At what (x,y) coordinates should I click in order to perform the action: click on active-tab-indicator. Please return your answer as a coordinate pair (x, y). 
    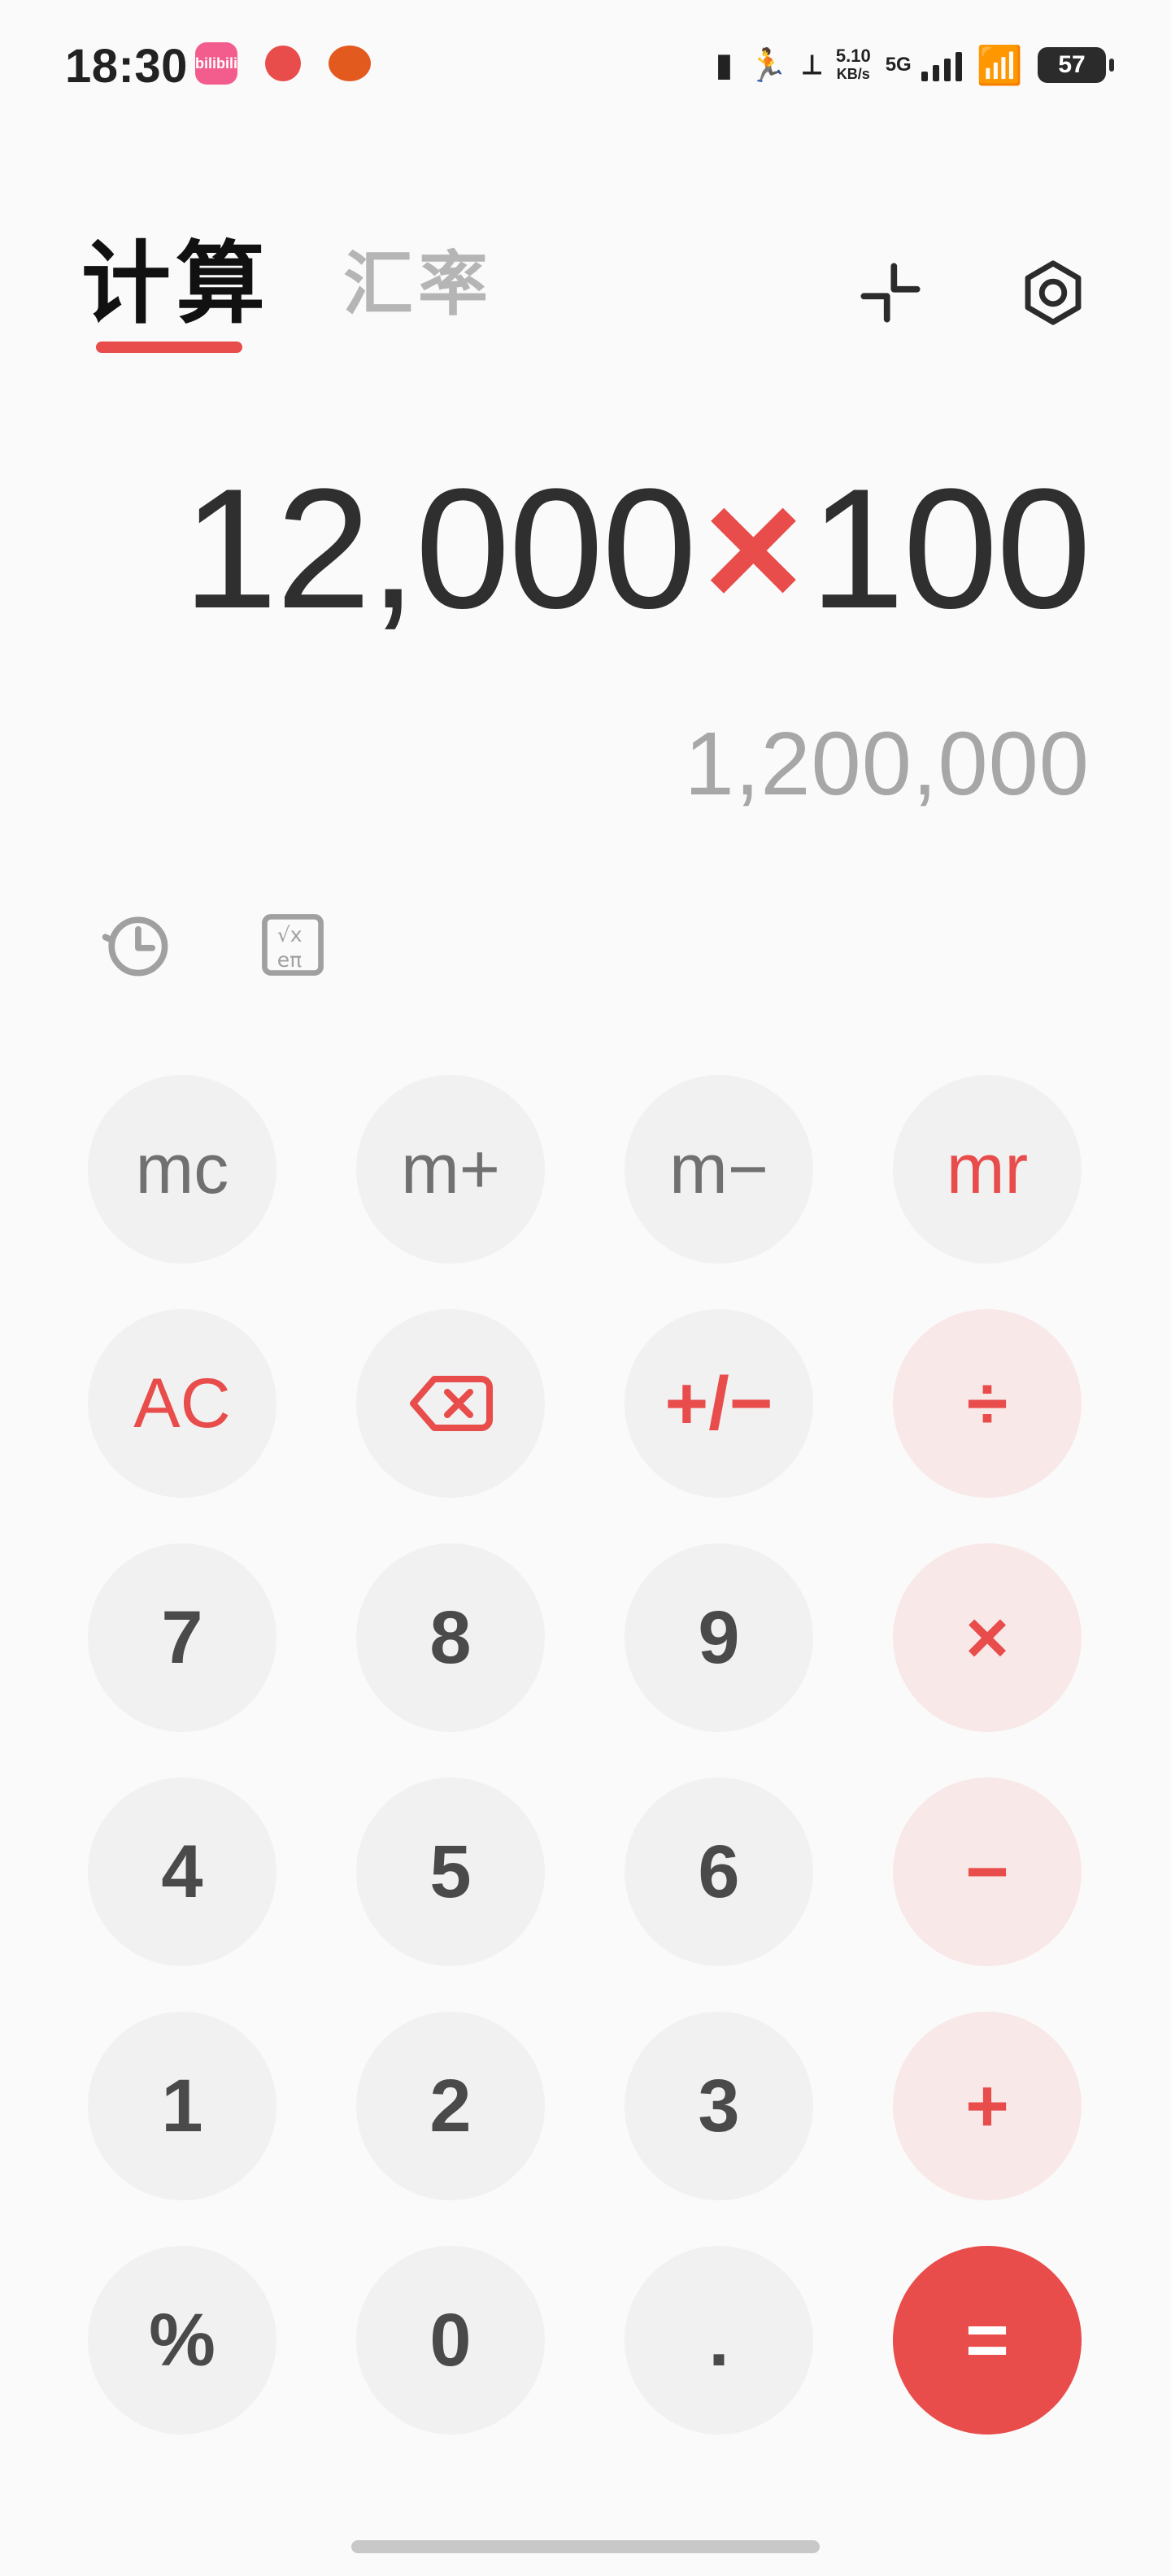
    Looking at the image, I should click on (169, 347).